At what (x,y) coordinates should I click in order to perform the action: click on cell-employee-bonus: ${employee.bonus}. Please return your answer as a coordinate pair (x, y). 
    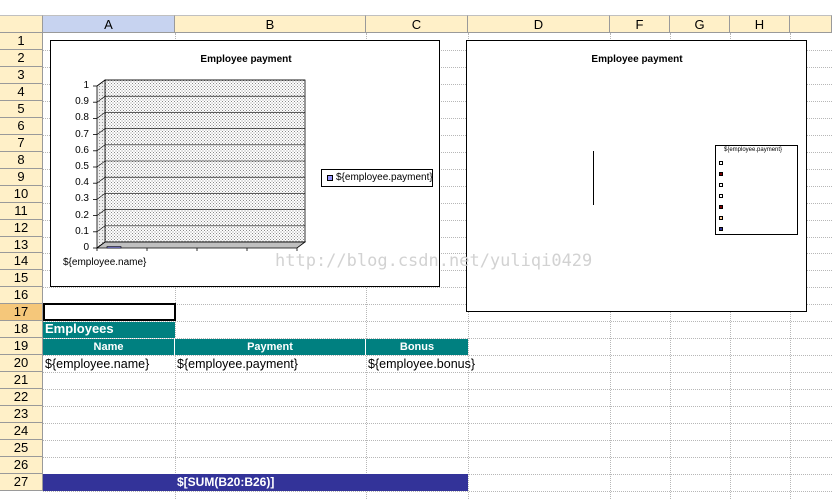
    Looking at the image, I should click on (421, 364).